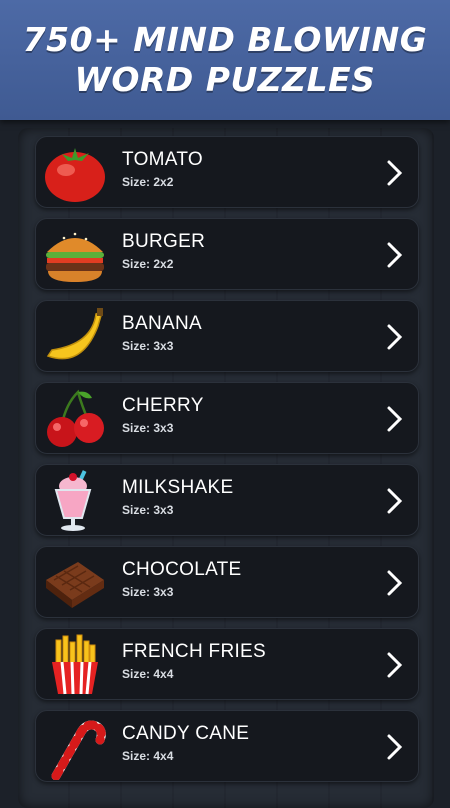  Describe the element at coordinates (227, 664) in the screenshot. I see `puzzle-item-french-fries: FRENCH FRIES Size: 4x4` at that location.